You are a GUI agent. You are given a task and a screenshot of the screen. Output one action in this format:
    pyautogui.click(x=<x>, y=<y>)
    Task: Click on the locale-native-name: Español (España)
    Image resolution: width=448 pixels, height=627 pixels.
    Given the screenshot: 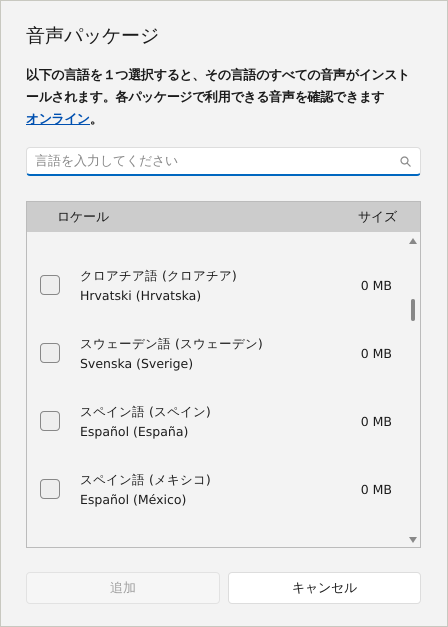 What is the action you would take?
    pyautogui.click(x=135, y=431)
    